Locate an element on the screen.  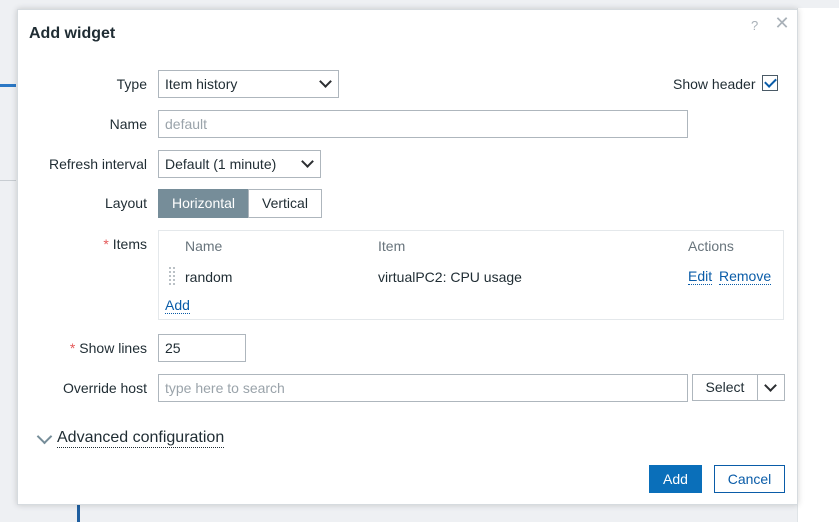
layout-horizontal-button: Horizontal is located at coordinates (203, 203).